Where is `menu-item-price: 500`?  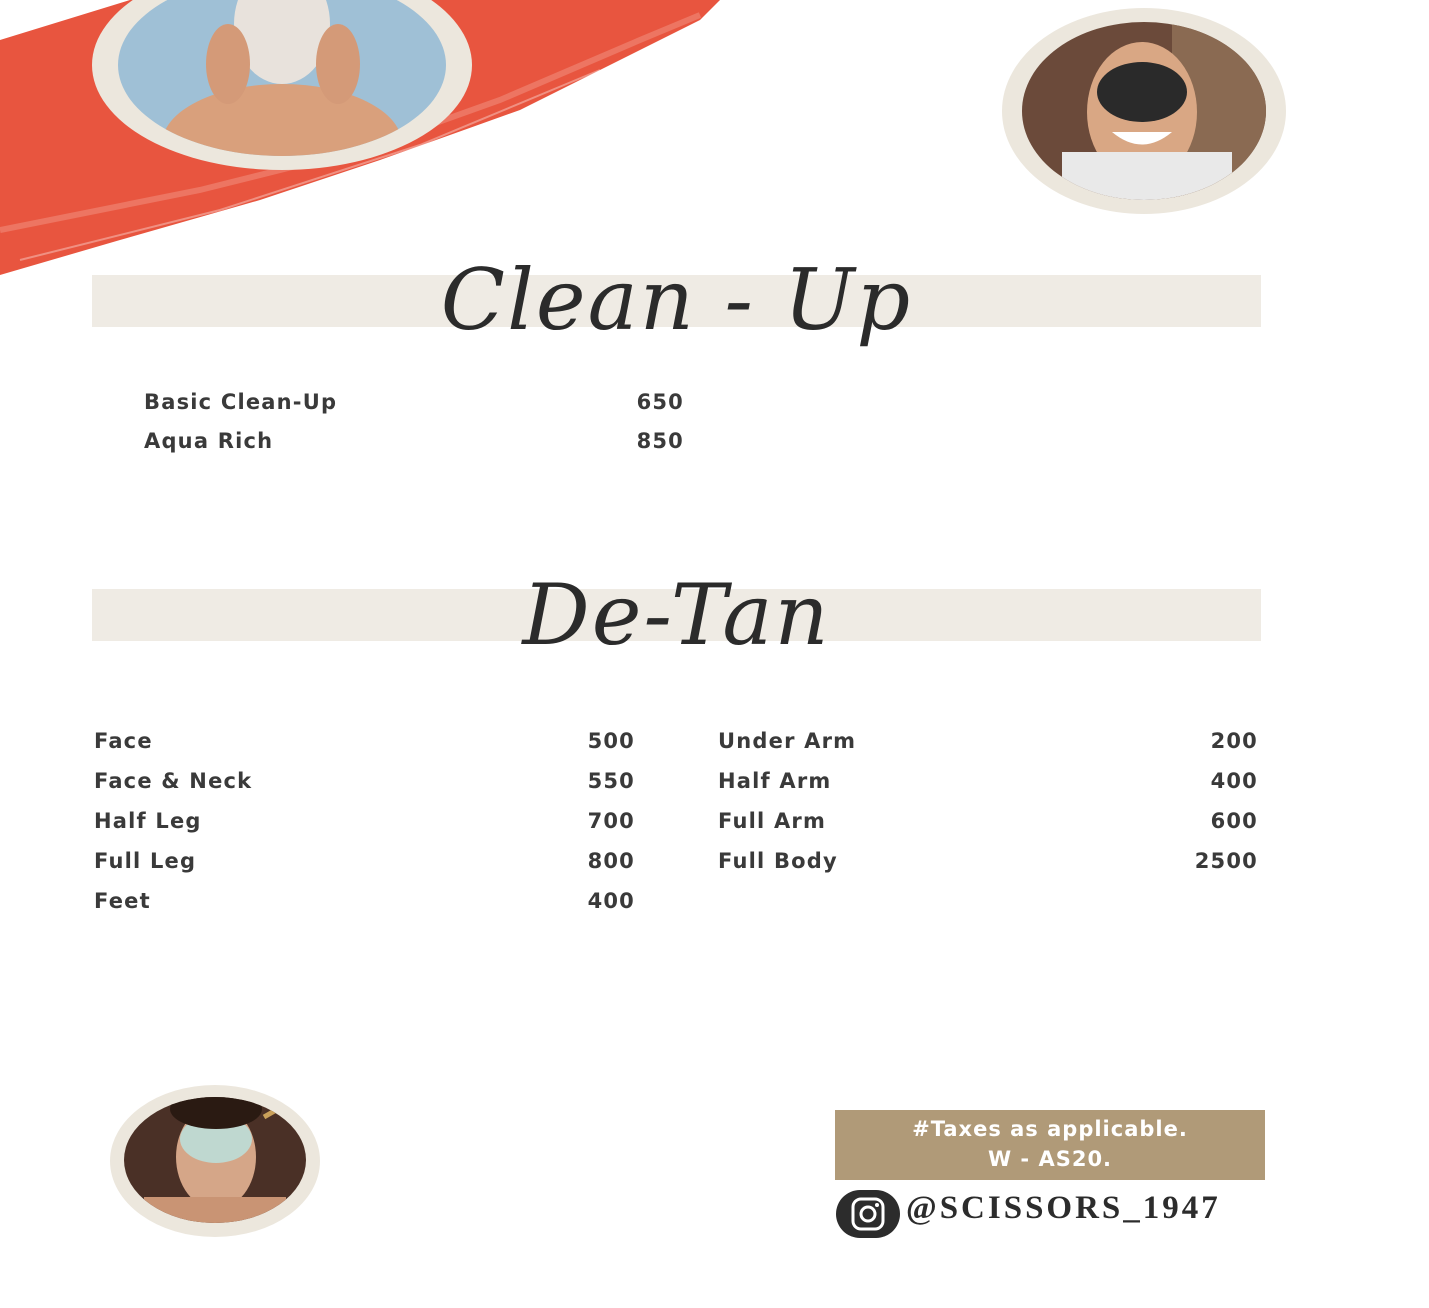
menu-item-price: 500 is located at coordinates (611, 741).